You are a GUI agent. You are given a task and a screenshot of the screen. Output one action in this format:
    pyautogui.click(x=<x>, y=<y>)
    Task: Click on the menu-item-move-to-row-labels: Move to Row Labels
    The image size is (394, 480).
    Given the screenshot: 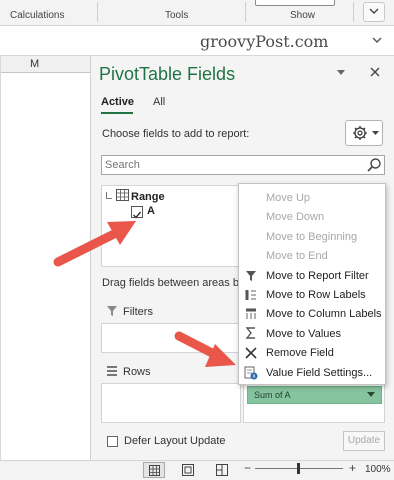 What is the action you would take?
    pyautogui.click(x=316, y=295)
    